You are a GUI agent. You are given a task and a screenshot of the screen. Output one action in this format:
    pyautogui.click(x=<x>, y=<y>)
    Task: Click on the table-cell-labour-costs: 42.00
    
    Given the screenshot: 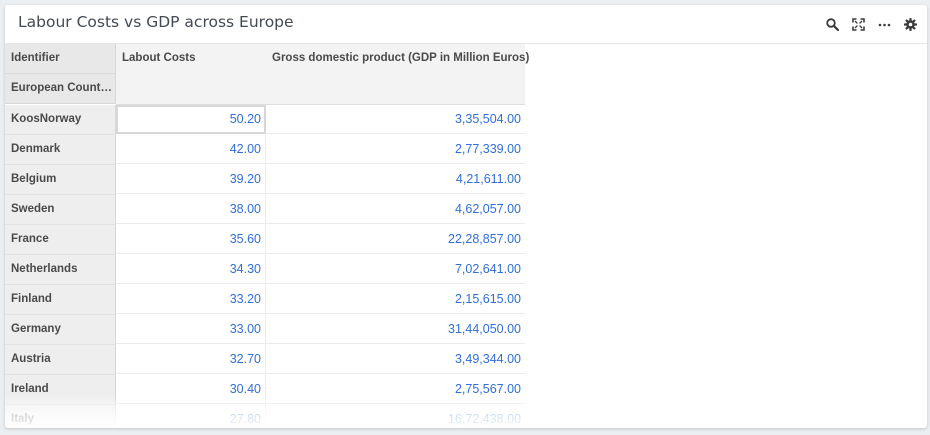 What is the action you would take?
    pyautogui.click(x=191, y=149)
    